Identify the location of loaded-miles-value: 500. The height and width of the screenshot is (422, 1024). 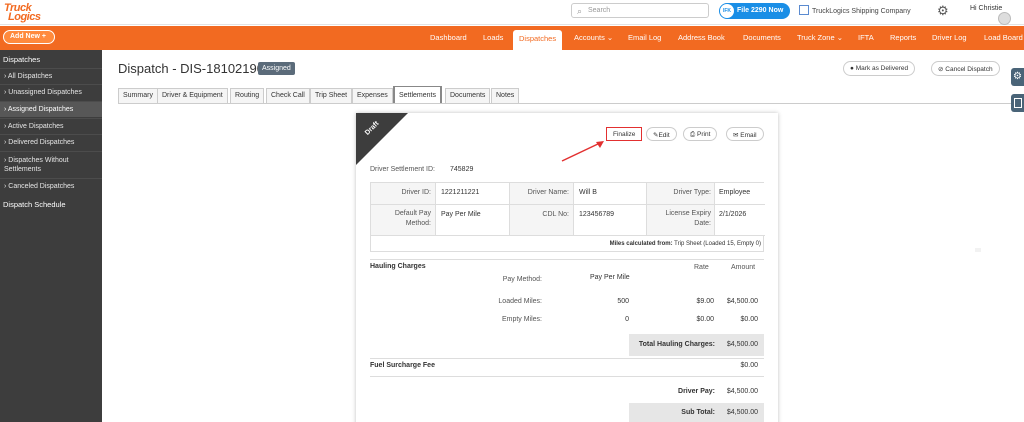
(623, 301).